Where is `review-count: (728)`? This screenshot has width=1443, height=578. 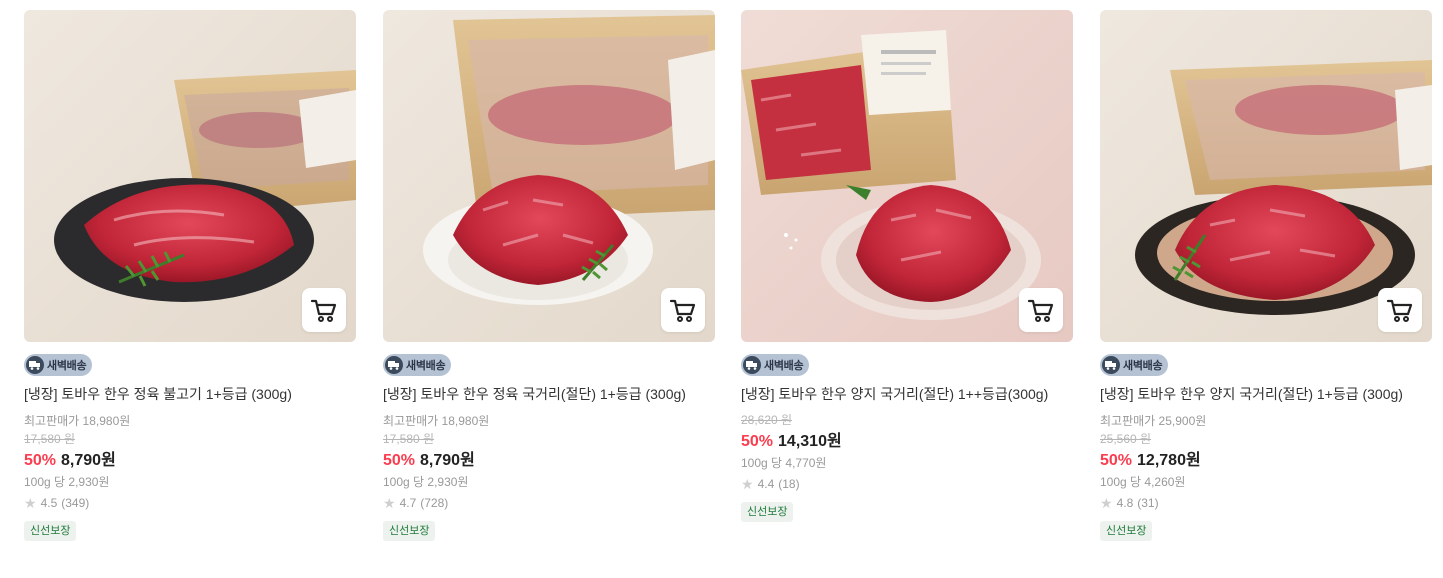
review-count: (728) is located at coordinates (434, 503).